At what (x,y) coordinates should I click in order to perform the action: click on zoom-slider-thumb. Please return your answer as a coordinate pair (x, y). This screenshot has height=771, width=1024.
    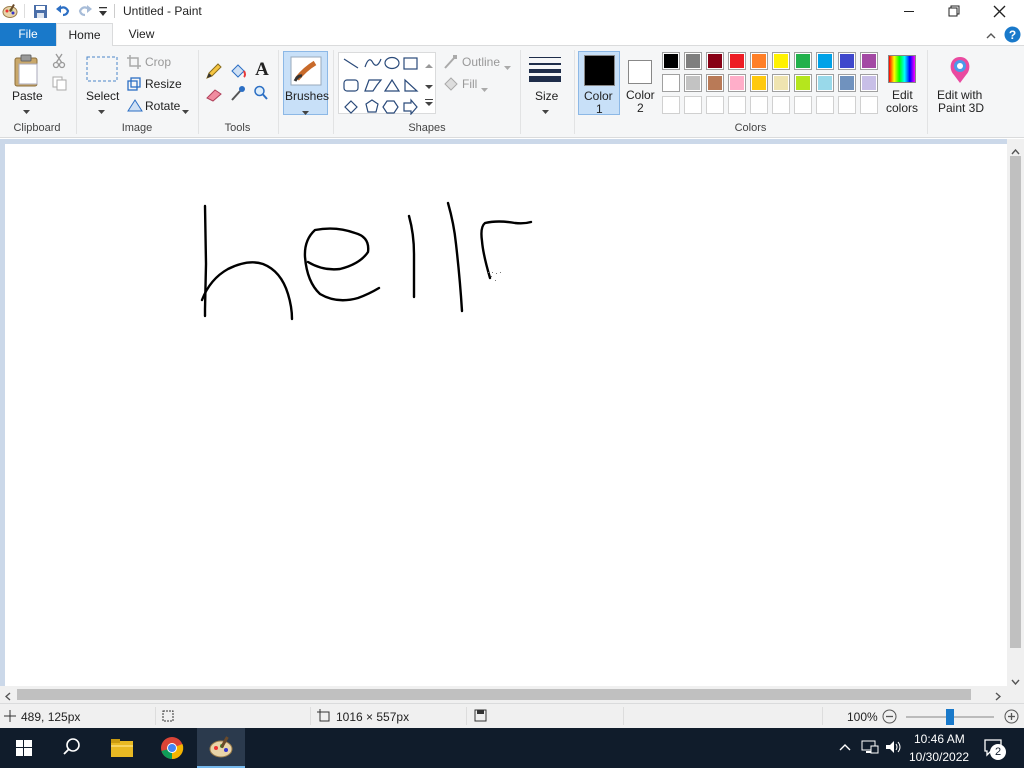
    Looking at the image, I should click on (950, 717).